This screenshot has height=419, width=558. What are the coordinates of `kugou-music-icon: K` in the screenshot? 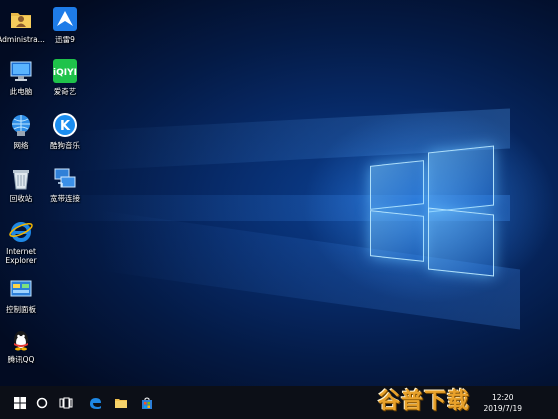 It's located at (65, 125).